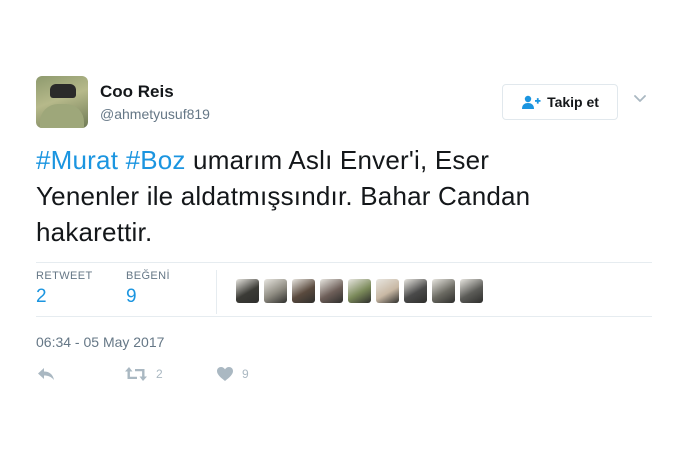 The width and height of the screenshot is (690, 466). Describe the element at coordinates (137, 92) in the screenshot. I see `user-display-name: Coo Reis` at that location.